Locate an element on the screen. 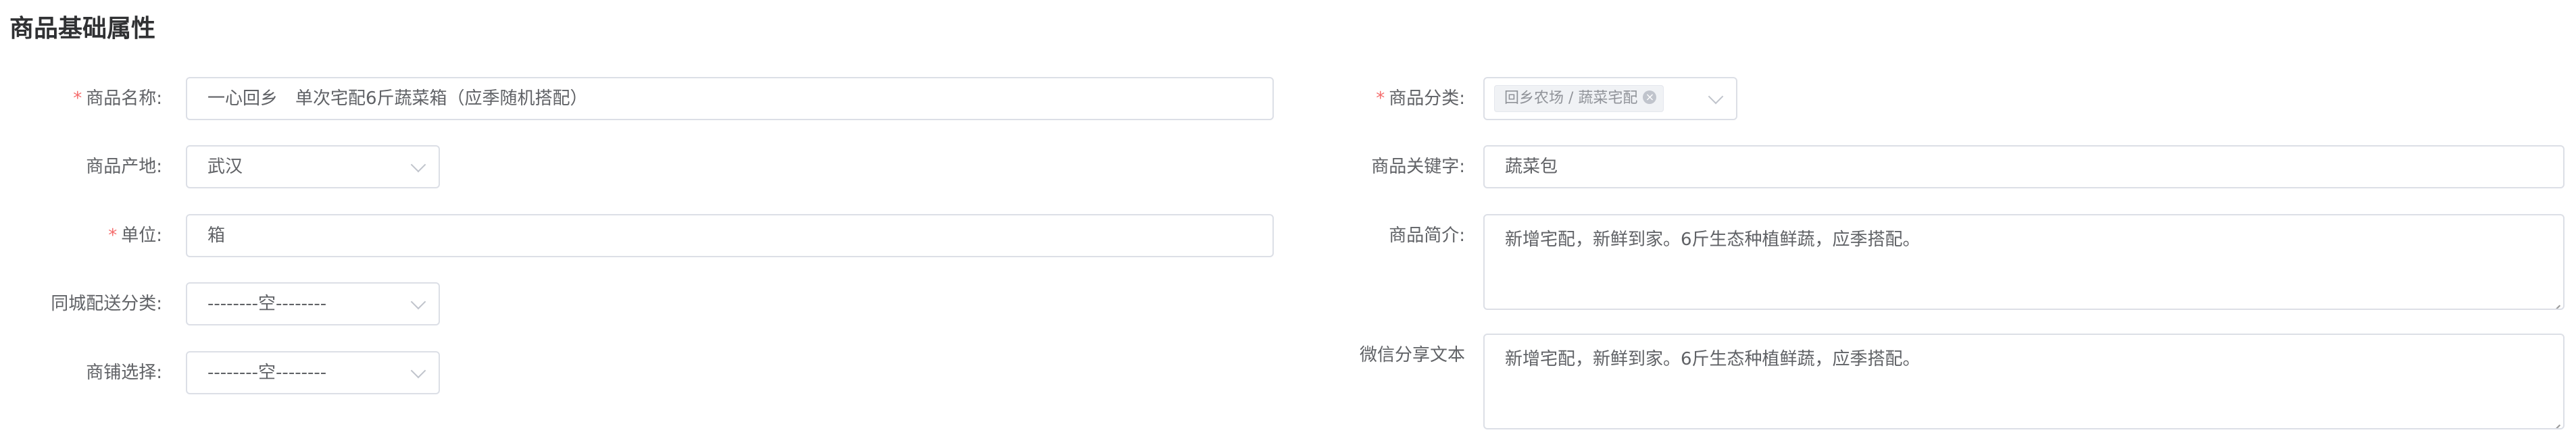  product-category-select: 回乡农场 / 蔬菜宅配 × is located at coordinates (1610, 98).